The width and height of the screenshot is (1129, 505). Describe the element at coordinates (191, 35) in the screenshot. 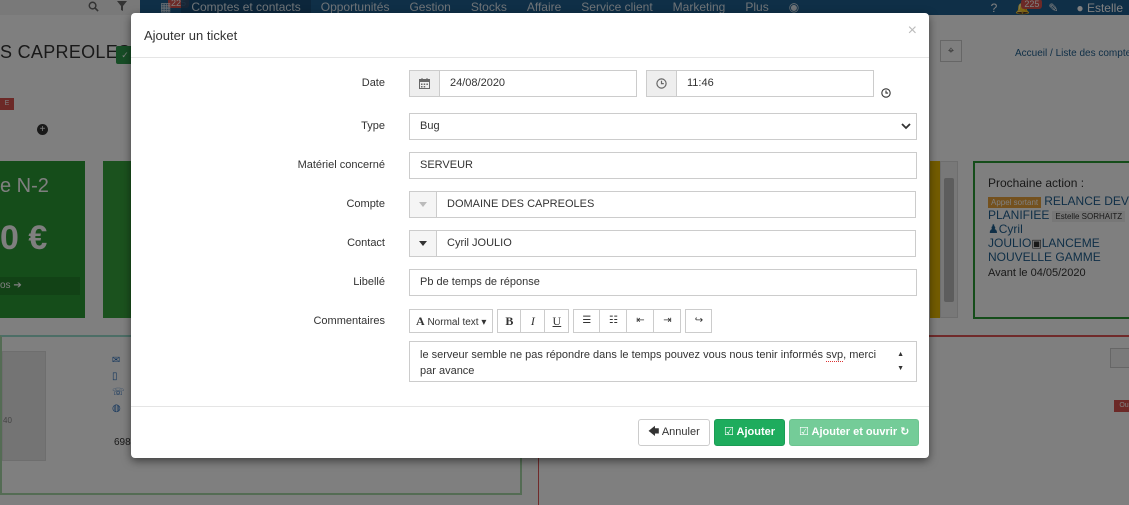

I see `modal-title: Ajouter un ticket` at that location.